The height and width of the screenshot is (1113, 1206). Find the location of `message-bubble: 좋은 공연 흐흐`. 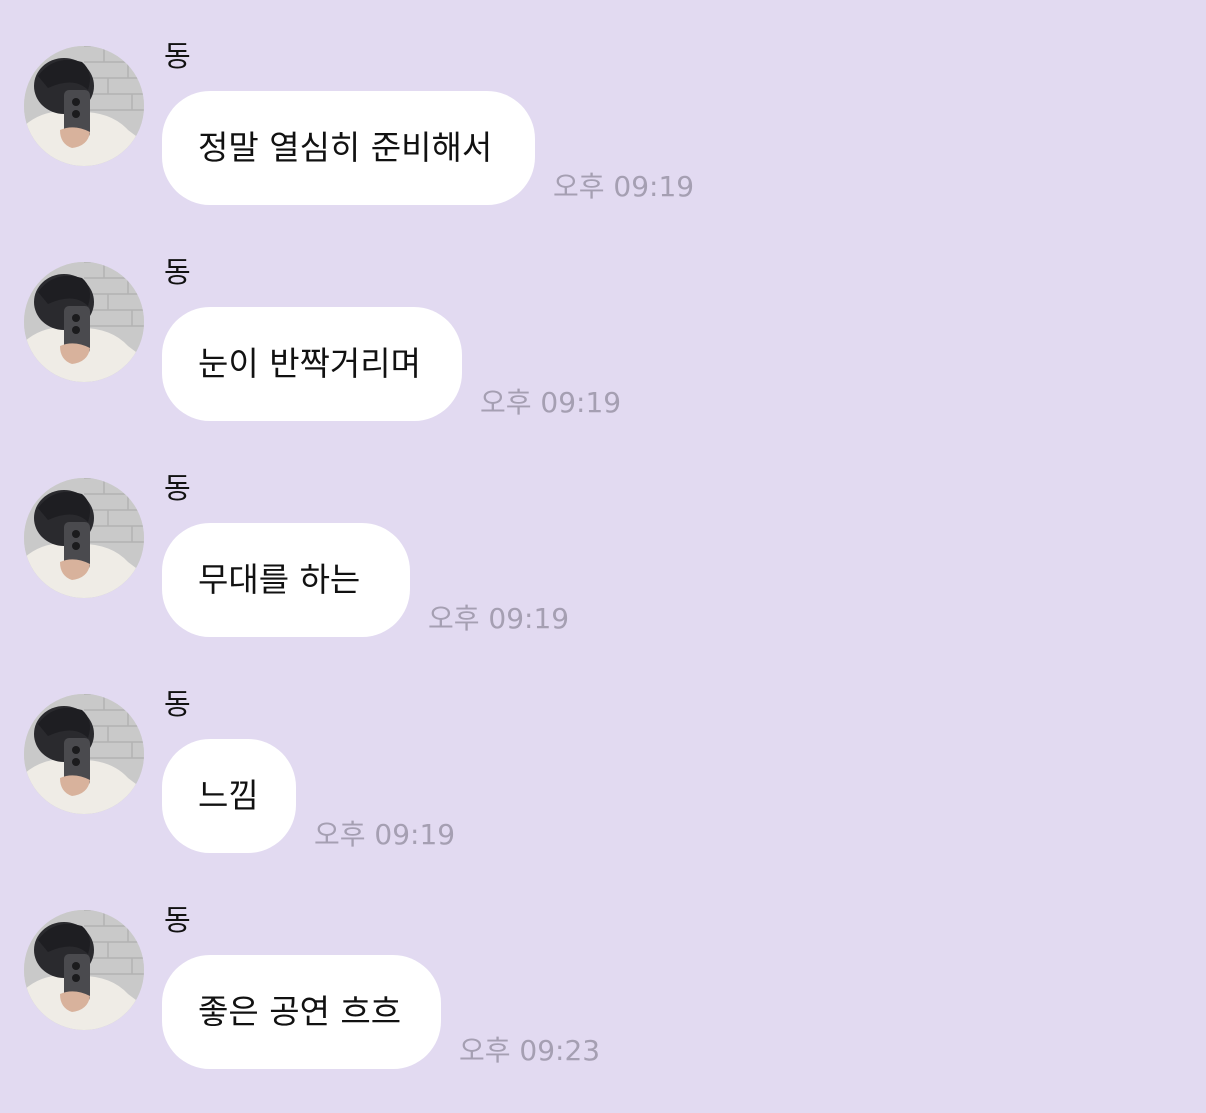

message-bubble: 좋은 공연 흐흐 is located at coordinates (301, 1012).